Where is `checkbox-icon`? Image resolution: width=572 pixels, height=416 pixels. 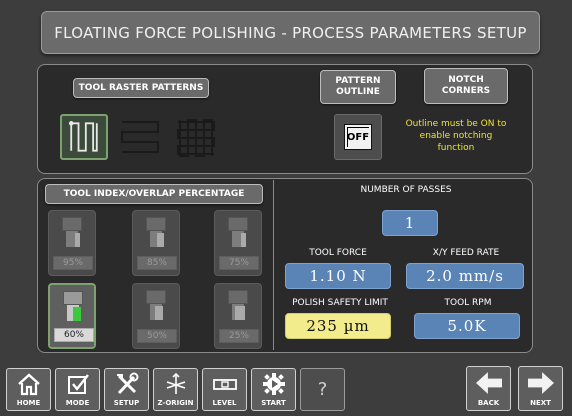 checkbox-icon is located at coordinates (78, 384).